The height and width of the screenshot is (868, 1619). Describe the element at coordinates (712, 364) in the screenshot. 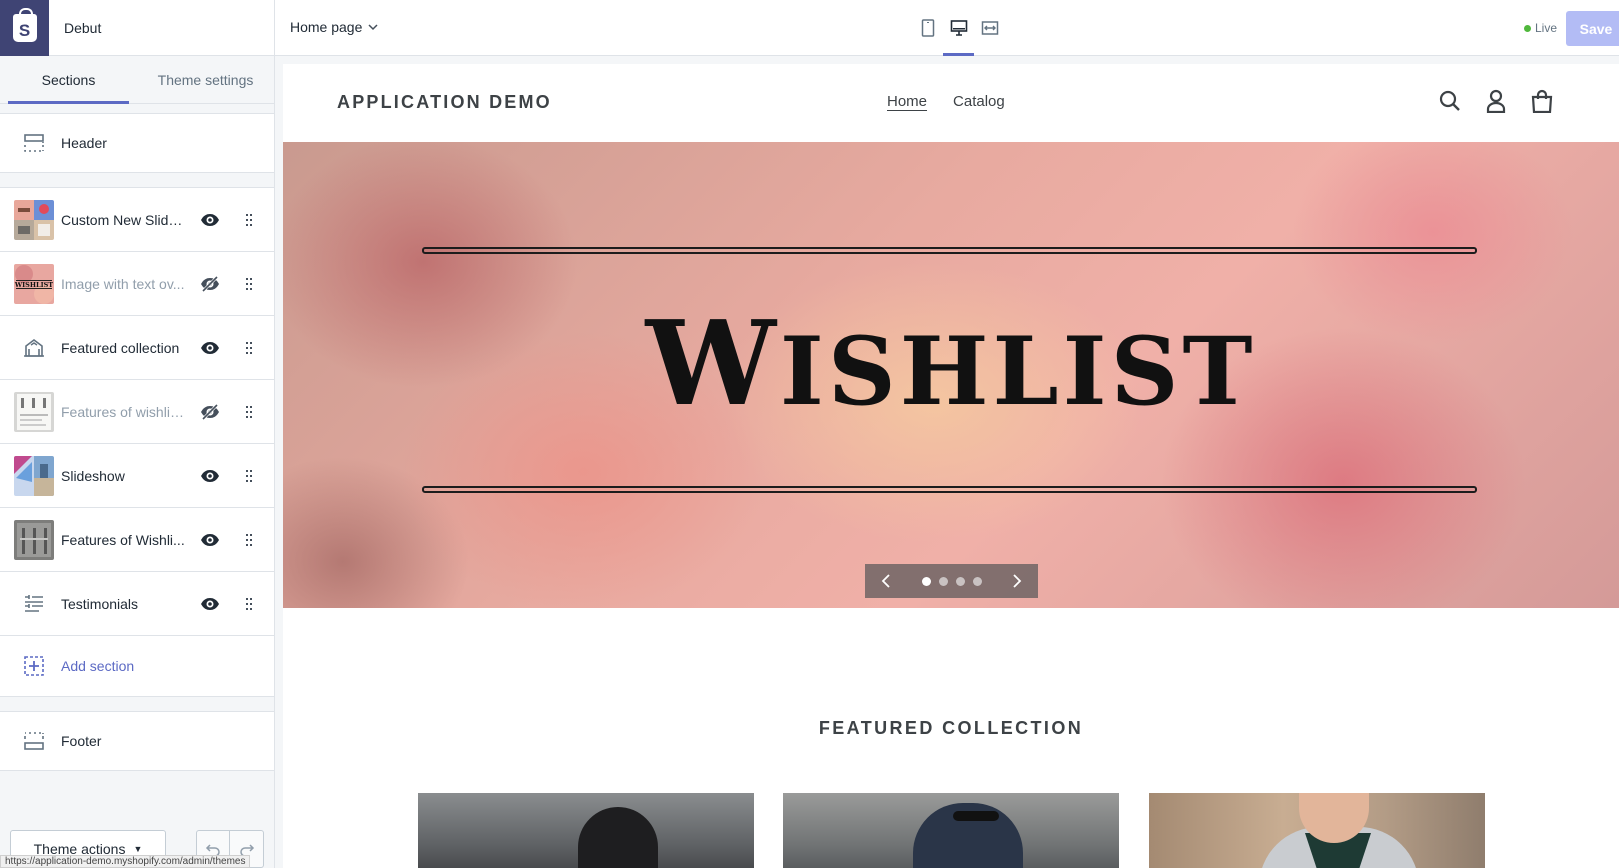

I see `hero-heading-initial: W` at that location.